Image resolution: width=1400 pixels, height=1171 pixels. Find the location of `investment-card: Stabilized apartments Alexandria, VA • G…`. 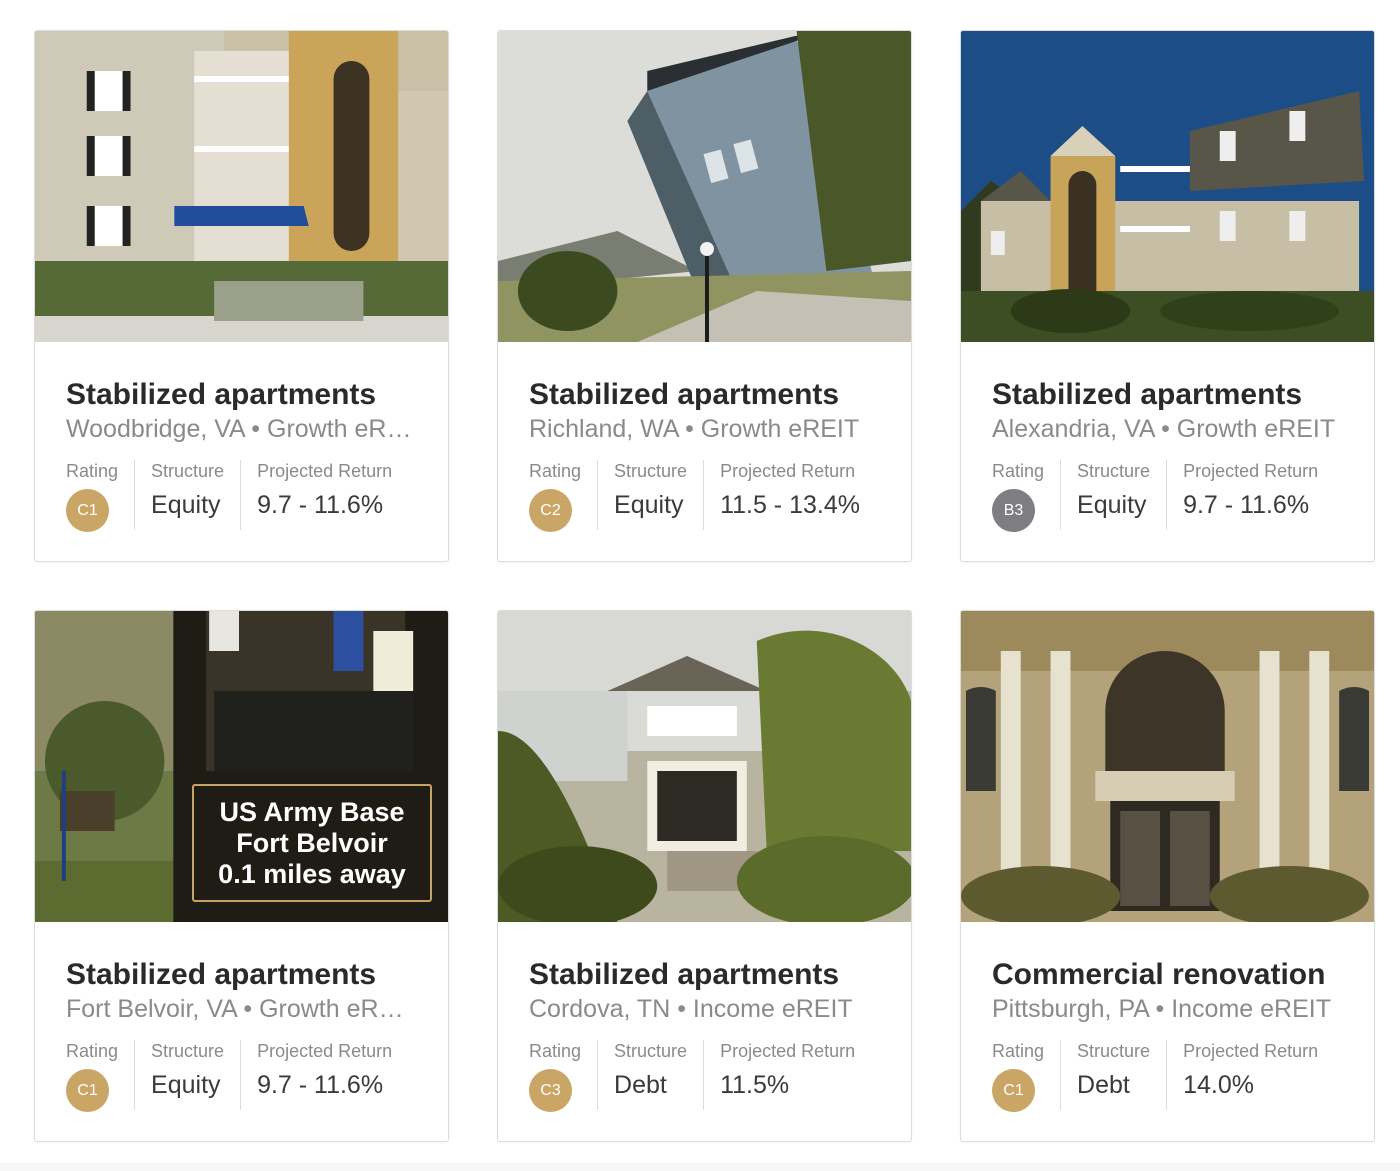

investment-card: Stabilized apartments Alexandria, VA • G… is located at coordinates (1167, 296).